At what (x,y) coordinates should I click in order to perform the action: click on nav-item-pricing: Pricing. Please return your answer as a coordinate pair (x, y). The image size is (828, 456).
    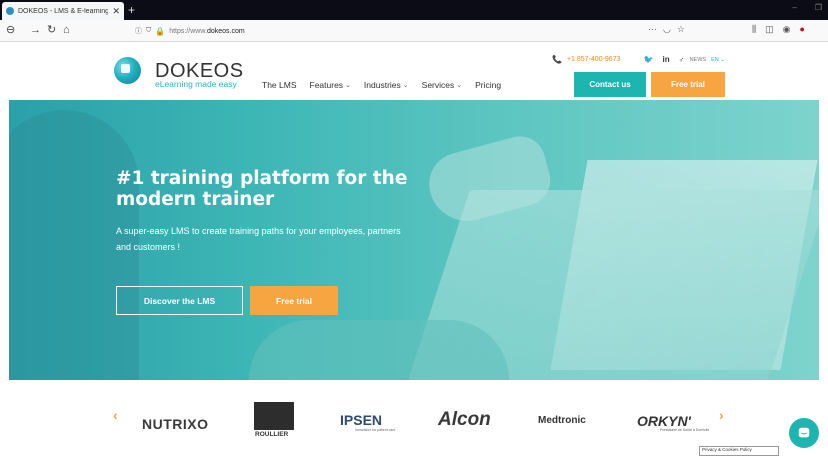
    Looking at the image, I should click on (488, 85).